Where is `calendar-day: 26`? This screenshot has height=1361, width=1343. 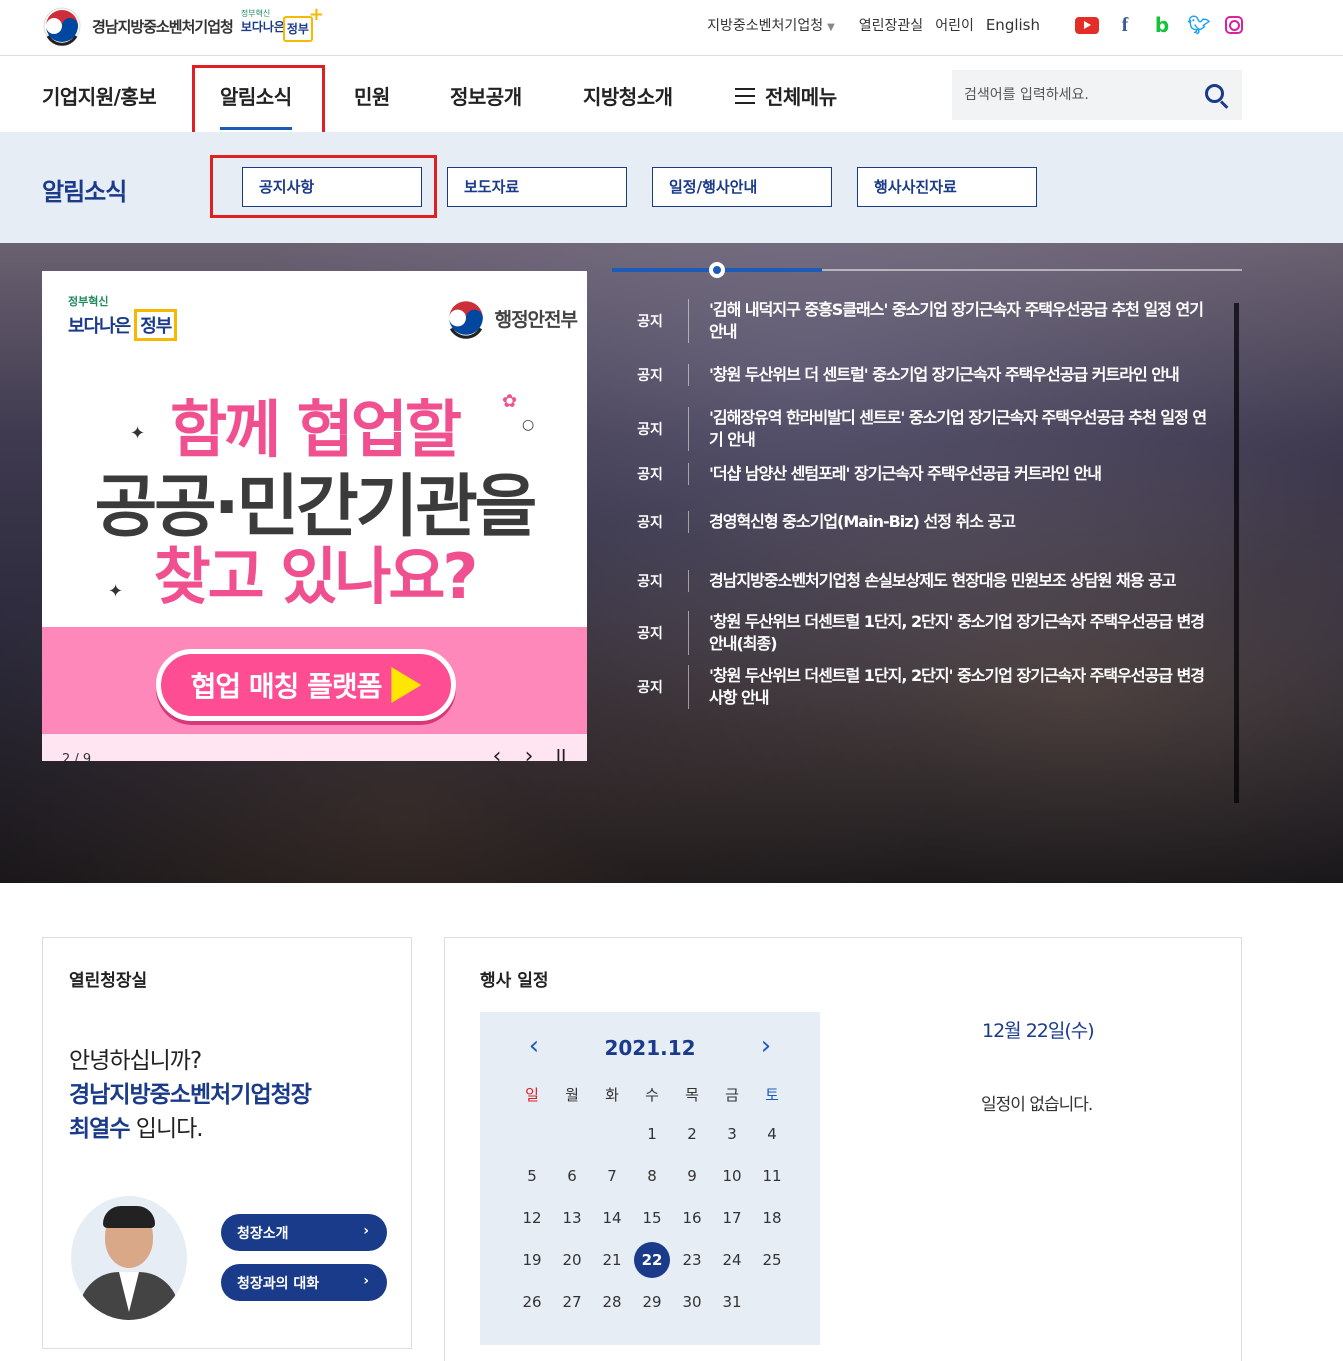 calendar-day: 26 is located at coordinates (532, 1302).